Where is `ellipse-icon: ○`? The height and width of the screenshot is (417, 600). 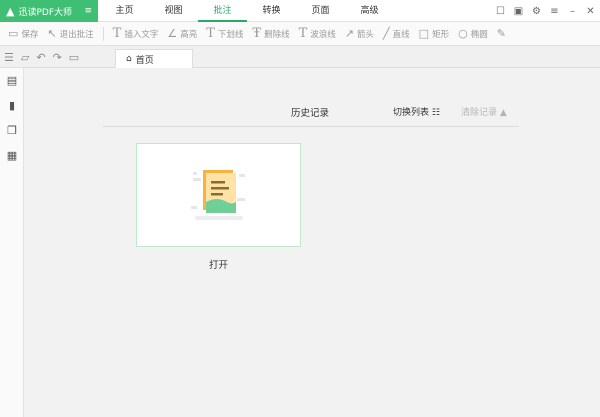 ellipse-icon: ○ is located at coordinates (463, 33).